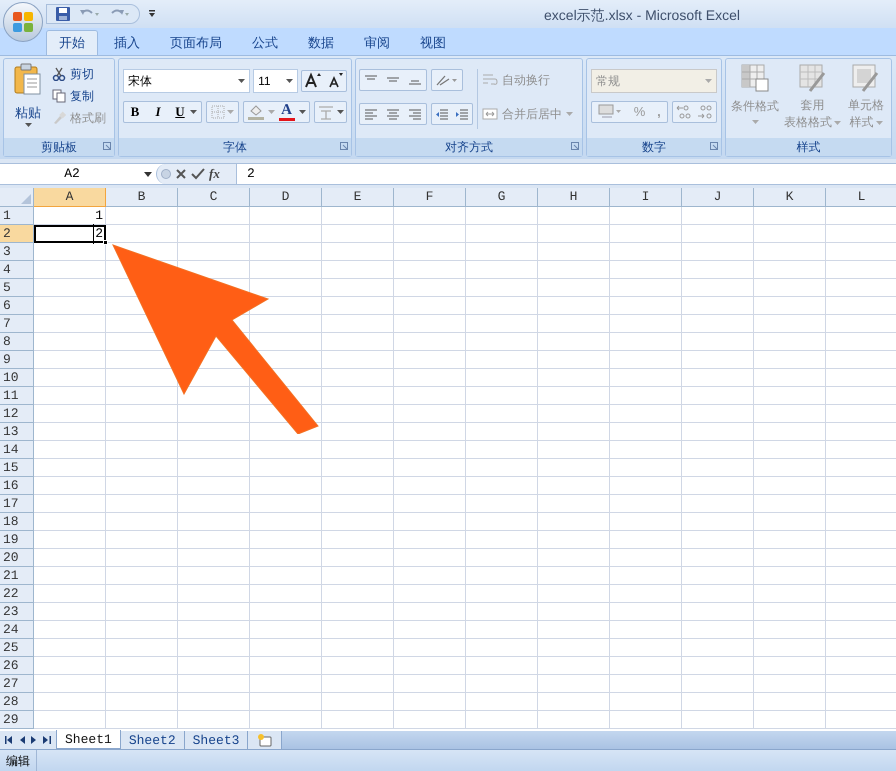 This screenshot has width=896, height=771. Describe the element at coordinates (79, 74) in the screenshot. I see `cut-button: 剪切` at that location.